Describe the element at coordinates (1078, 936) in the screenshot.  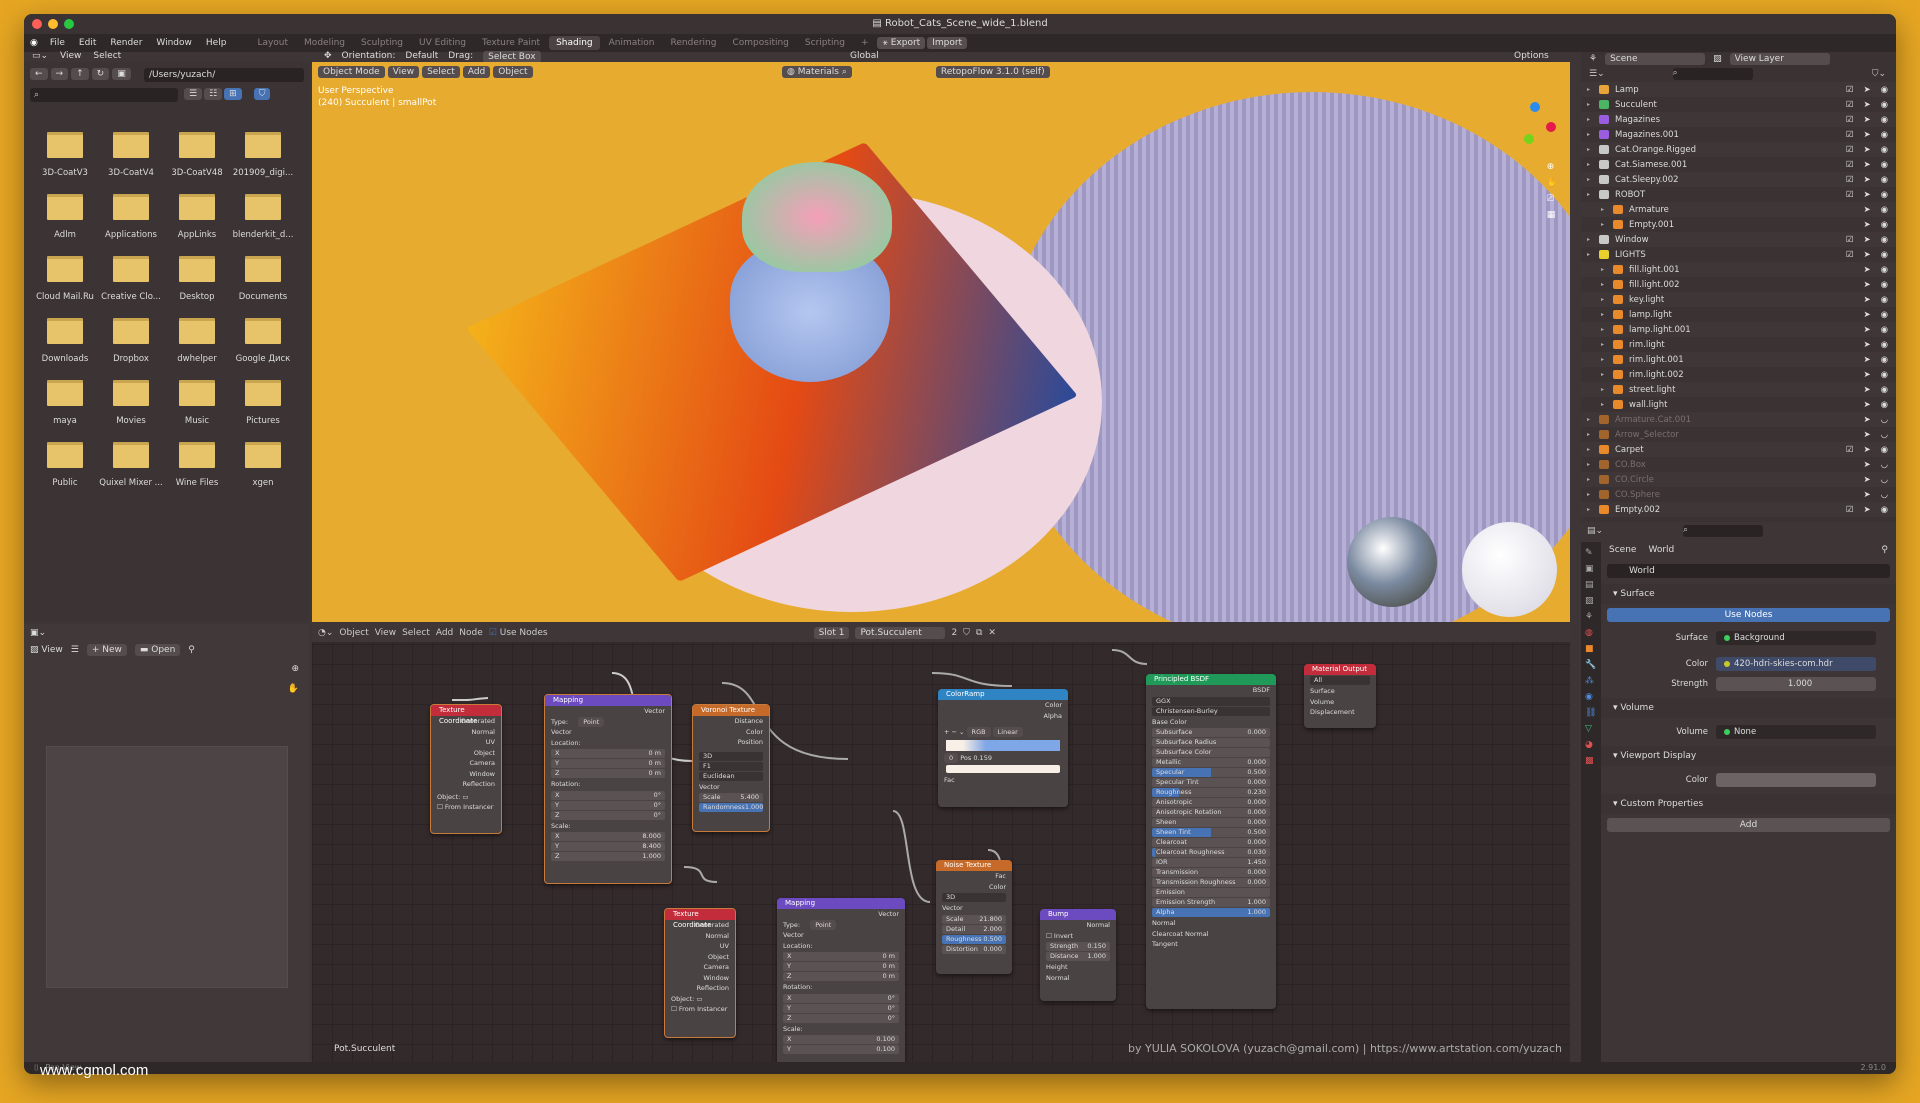
I see `invert-checkbox: ☐ Invert` at that location.